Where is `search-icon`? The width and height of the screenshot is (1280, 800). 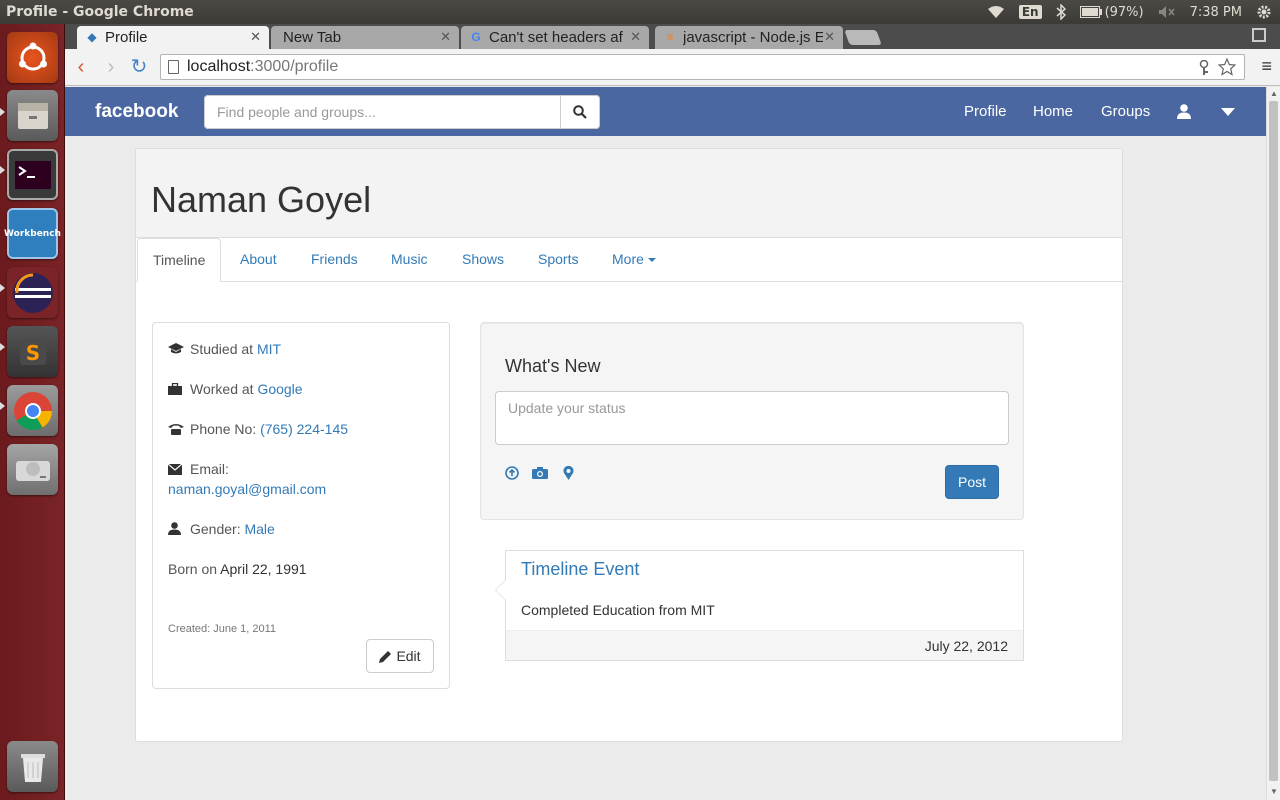 search-icon is located at coordinates (580, 112).